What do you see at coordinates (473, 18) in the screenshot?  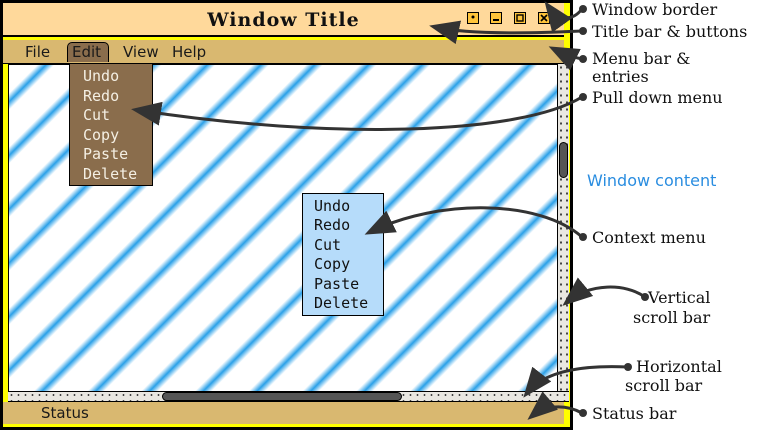 I see `help-button` at bounding box center [473, 18].